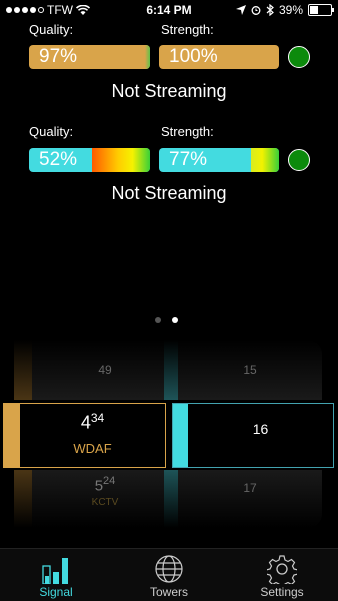 The width and height of the screenshot is (338, 601). Describe the element at coordinates (92, 448) in the screenshot. I see `channel-callsign: WDAF` at that location.